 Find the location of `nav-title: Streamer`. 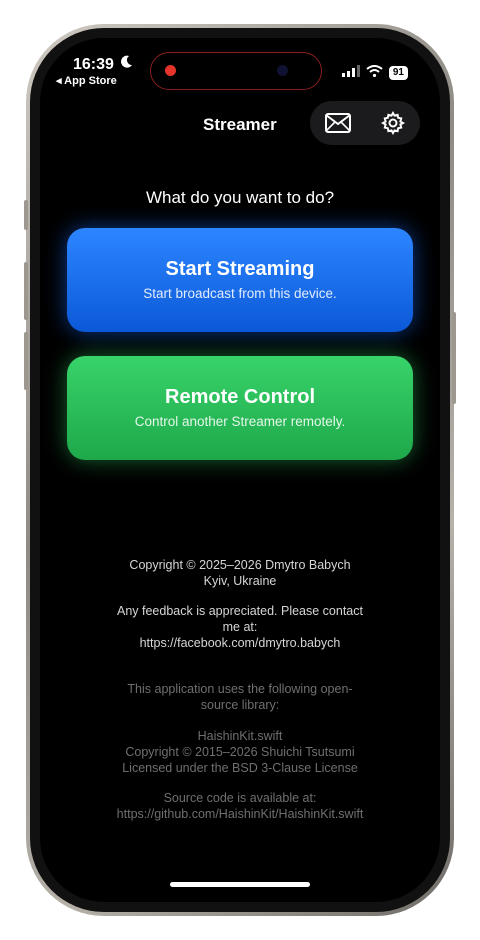

nav-title: Streamer is located at coordinates (240, 124).